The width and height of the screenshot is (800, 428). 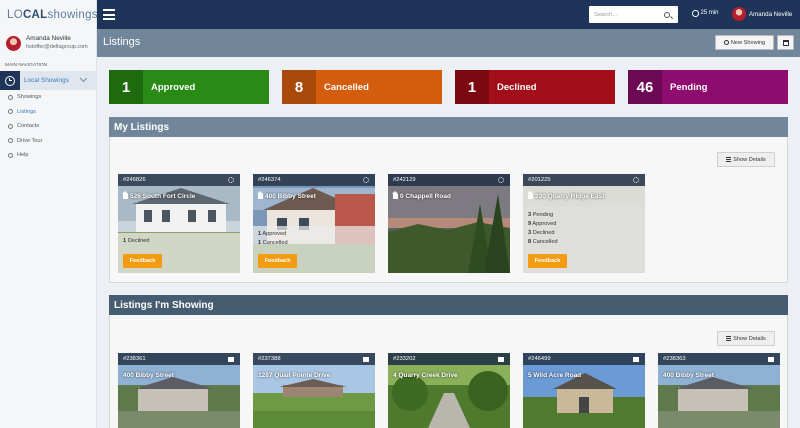 What do you see at coordinates (294, 375) in the screenshot?
I see `listing-address: 1287 Quail Pointe Drive` at bounding box center [294, 375].